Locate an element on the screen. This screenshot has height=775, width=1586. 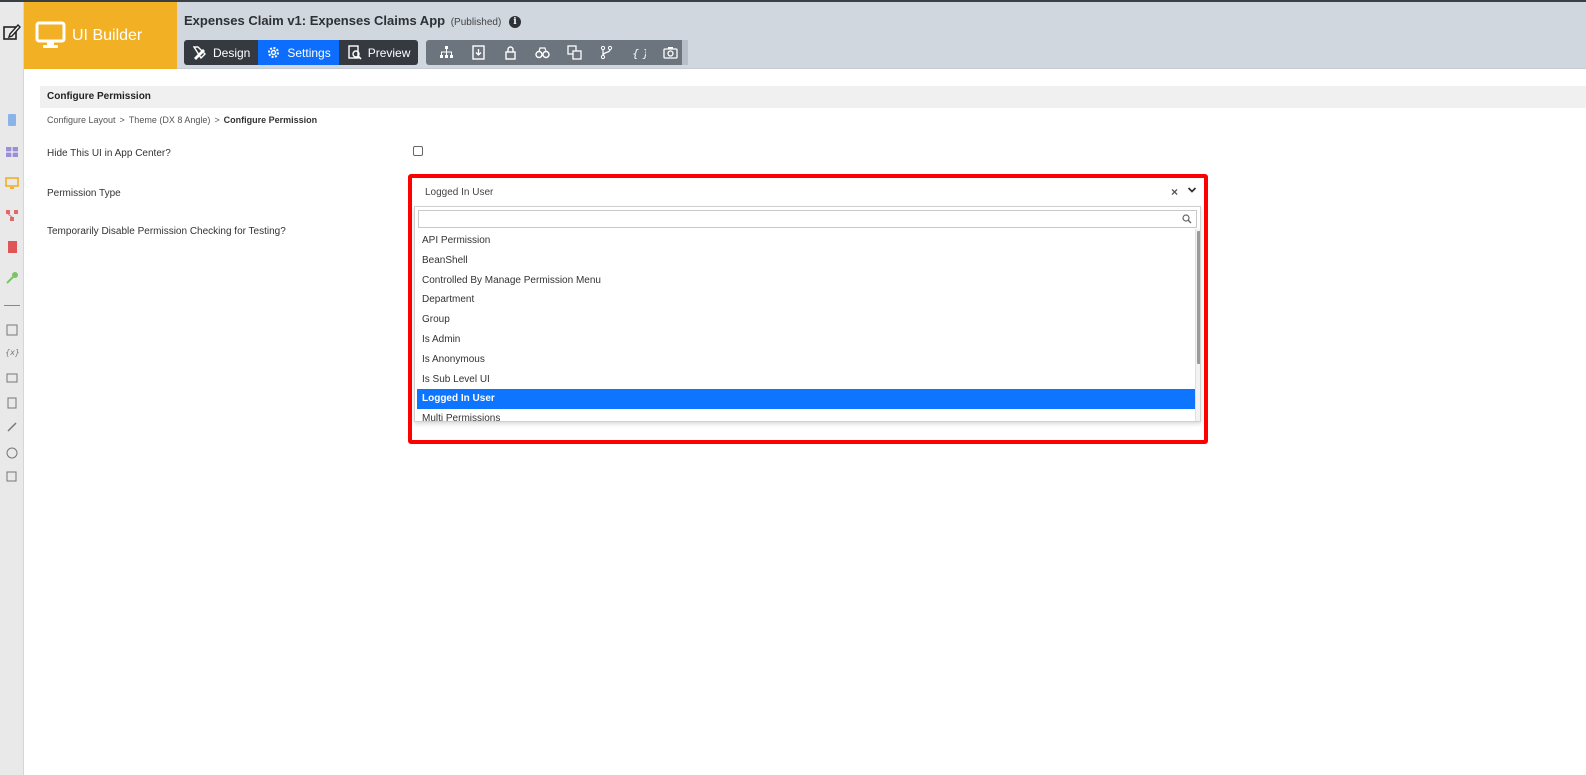
permission-type-value: Logged In User is located at coordinates (459, 192).